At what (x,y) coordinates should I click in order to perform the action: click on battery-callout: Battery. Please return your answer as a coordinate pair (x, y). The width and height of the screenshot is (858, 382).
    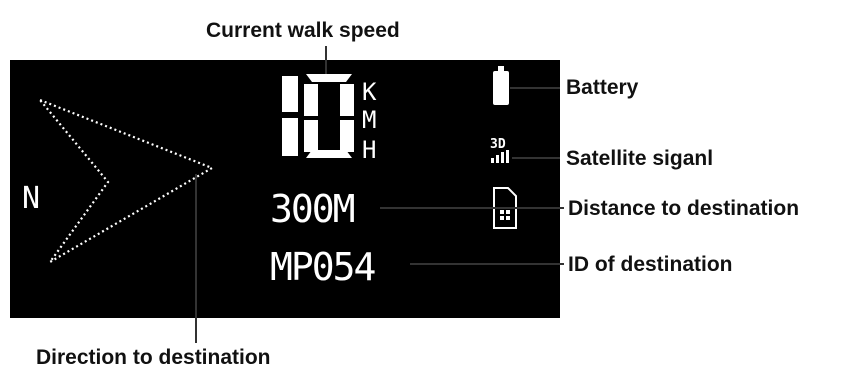
    Looking at the image, I should click on (602, 87).